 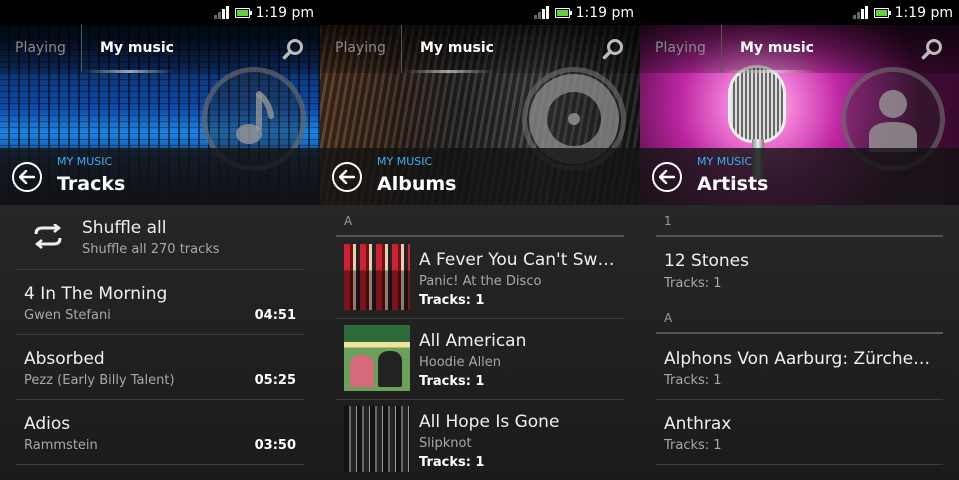 What do you see at coordinates (473, 341) in the screenshot?
I see `album-title: All American` at bounding box center [473, 341].